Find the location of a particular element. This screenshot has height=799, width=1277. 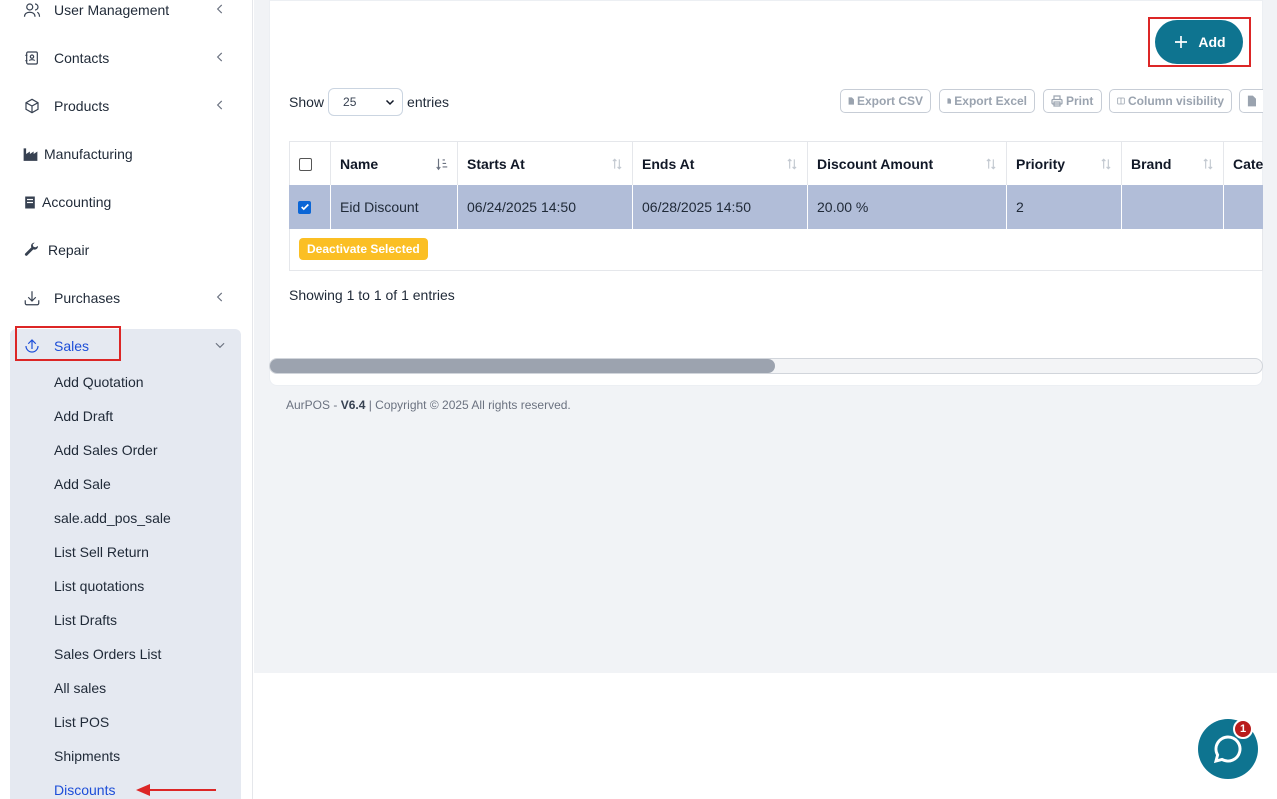

sort-asc-icon is located at coordinates (442, 164).